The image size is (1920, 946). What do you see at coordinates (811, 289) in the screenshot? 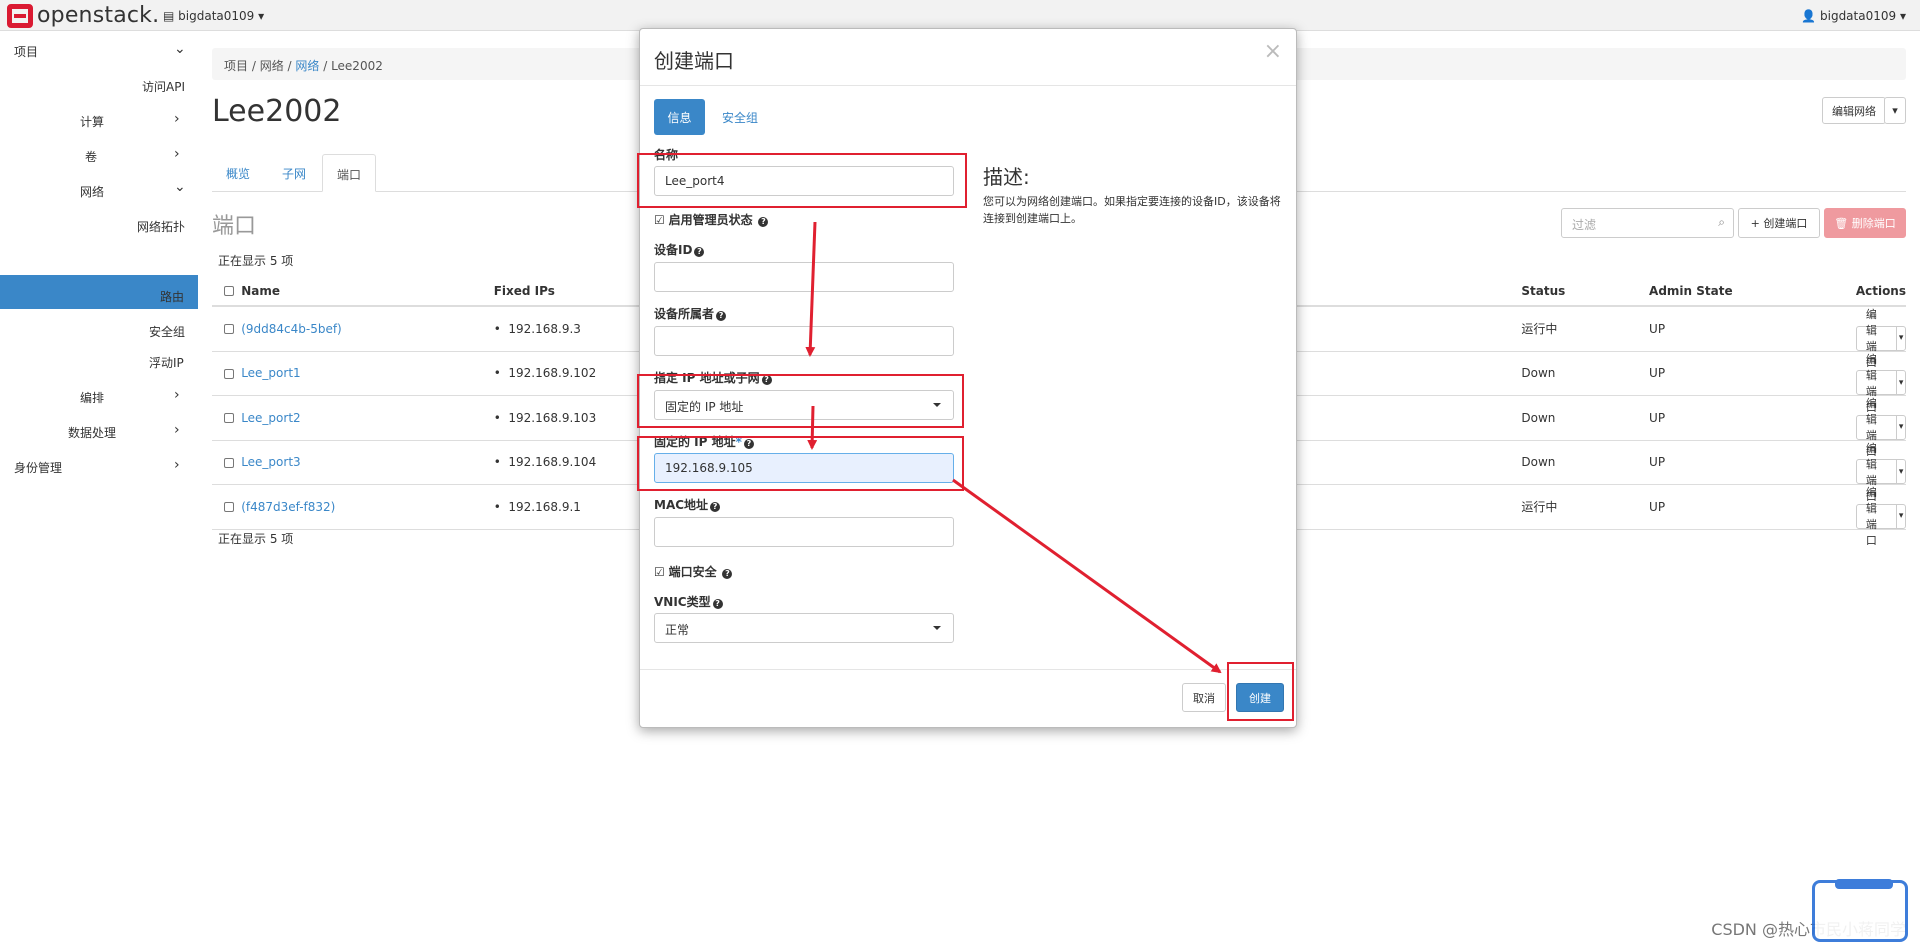
I see `arrow-name-to-ip-subnet` at bounding box center [811, 289].